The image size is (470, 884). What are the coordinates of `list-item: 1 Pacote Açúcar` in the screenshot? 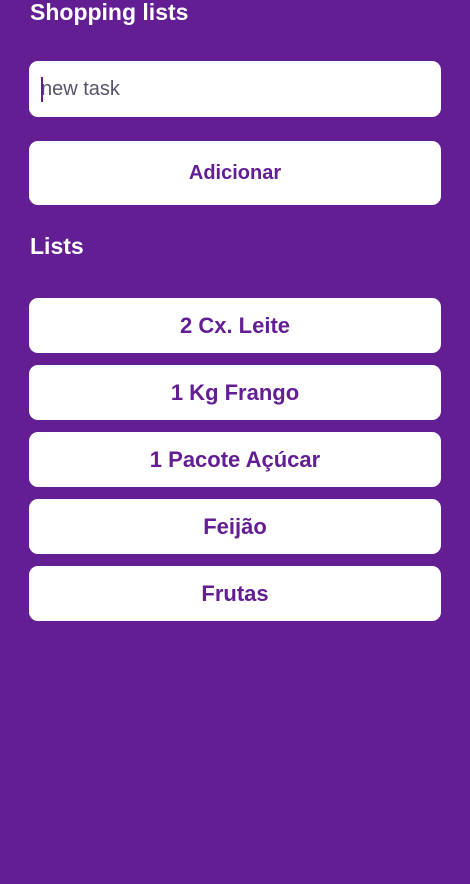 It's located at (235, 459).